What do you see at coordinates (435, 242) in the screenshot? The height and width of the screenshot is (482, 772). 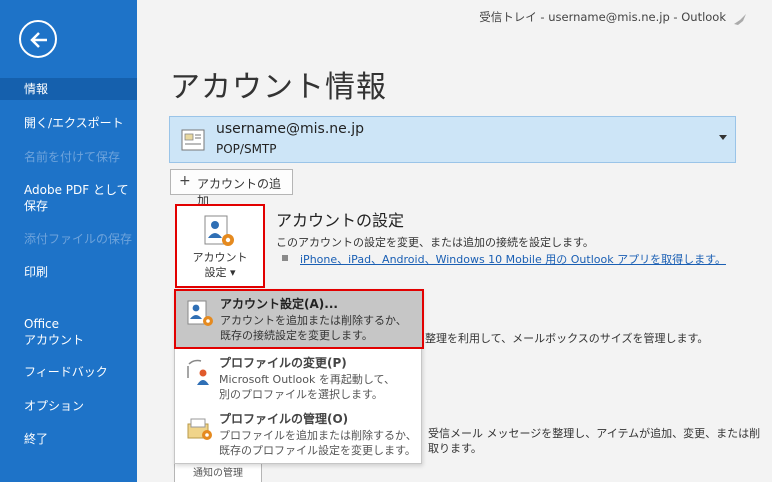 I see `section-description: このアカウントの設定を変更、または追加の接続を設定します。` at bounding box center [435, 242].